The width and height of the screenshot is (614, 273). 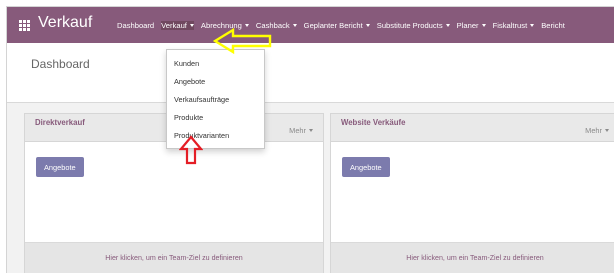 I want to click on card-title: Direktverkauf, so click(x=60, y=122).